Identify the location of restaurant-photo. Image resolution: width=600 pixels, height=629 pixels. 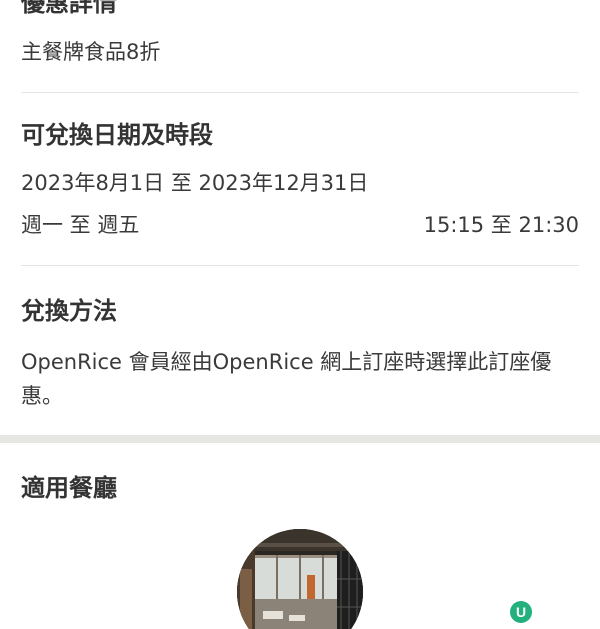
(300, 579).